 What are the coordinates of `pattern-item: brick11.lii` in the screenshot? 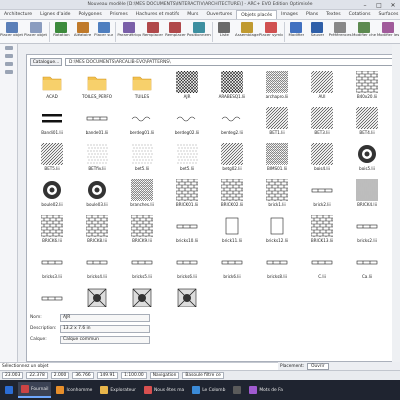 It's located at (232, 230).